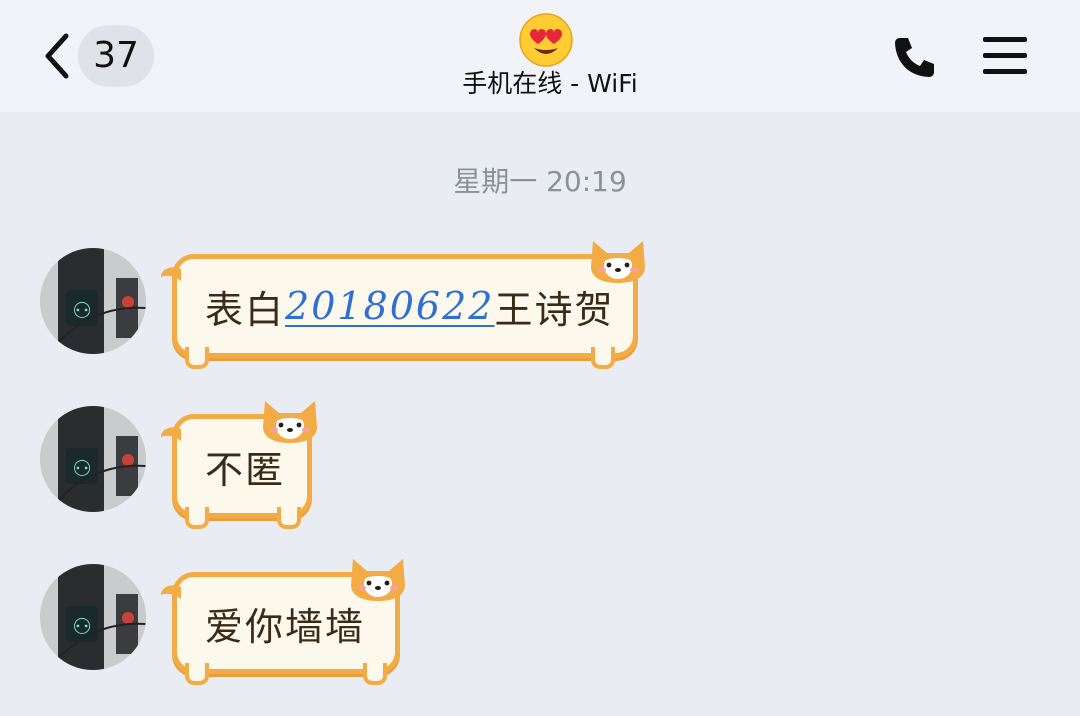 Image resolution: width=1080 pixels, height=716 pixels. What do you see at coordinates (285, 626) in the screenshot?
I see `message-text: 爱你墙墙` at bounding box center [285, 626].